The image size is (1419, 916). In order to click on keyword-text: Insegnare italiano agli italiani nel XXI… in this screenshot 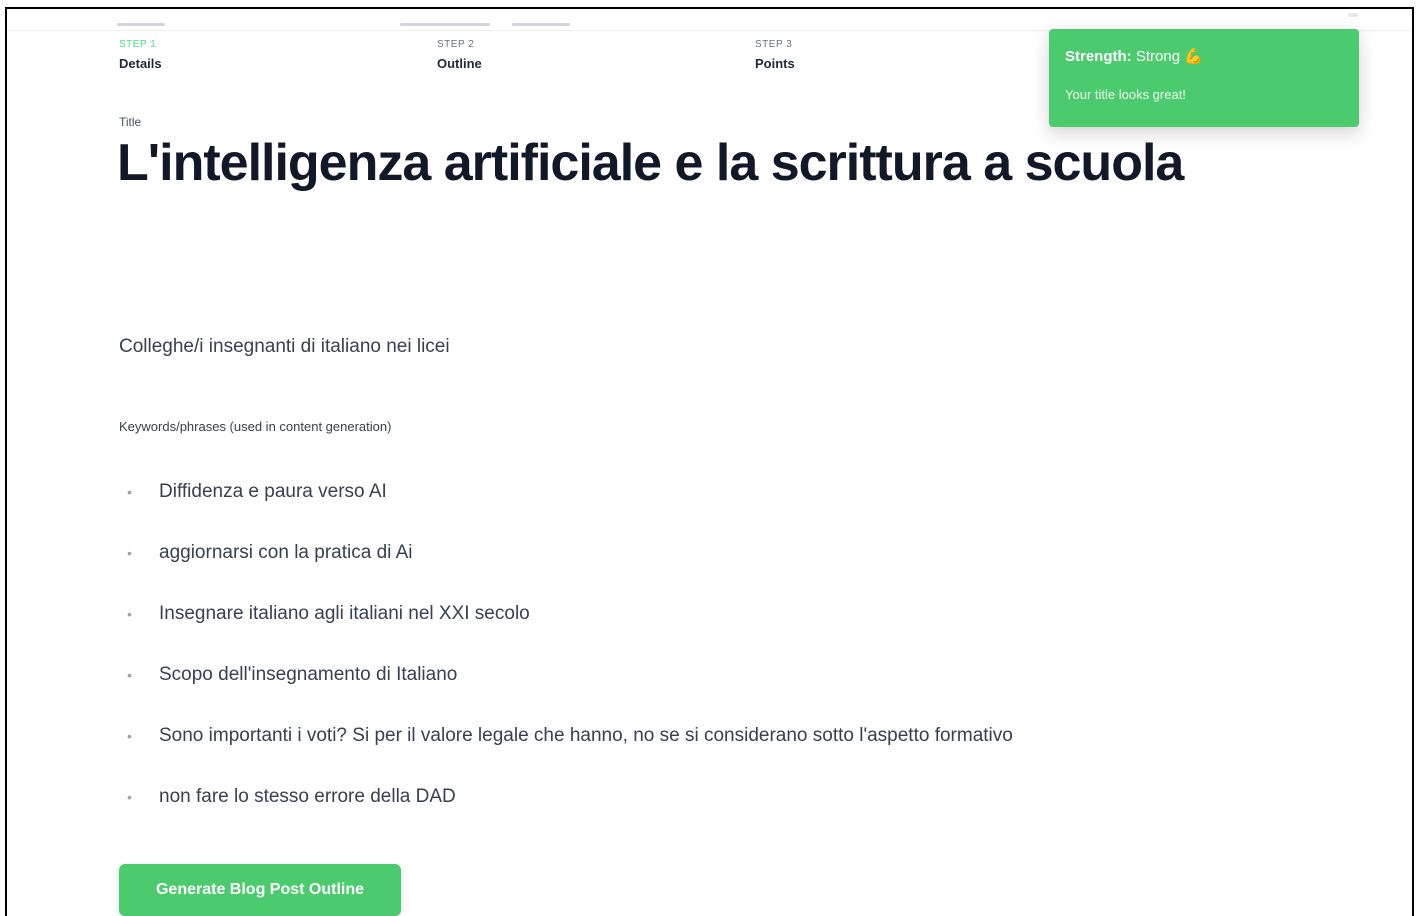, I will do `click(344, 614)`.